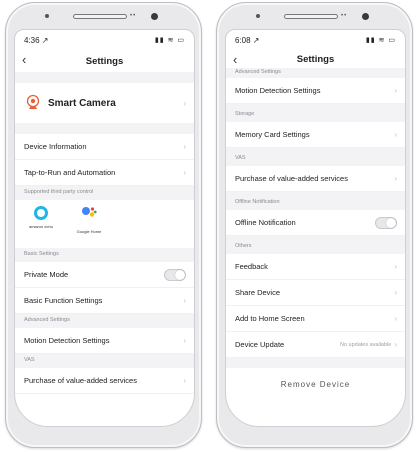 The image size is (419, 452). I want to click on device-information-row: Device Information ›, so click(104, 147).